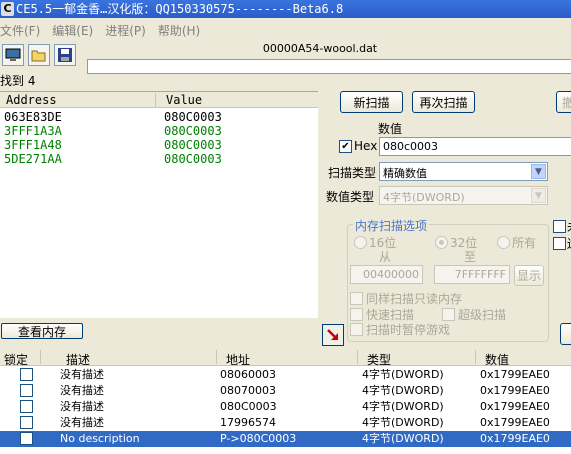 This screenshot has width=571, height=454. Describe the element at coordinates (352, 173) in the screenshot. I see `scan-type-label: 扫描类型` at that location.